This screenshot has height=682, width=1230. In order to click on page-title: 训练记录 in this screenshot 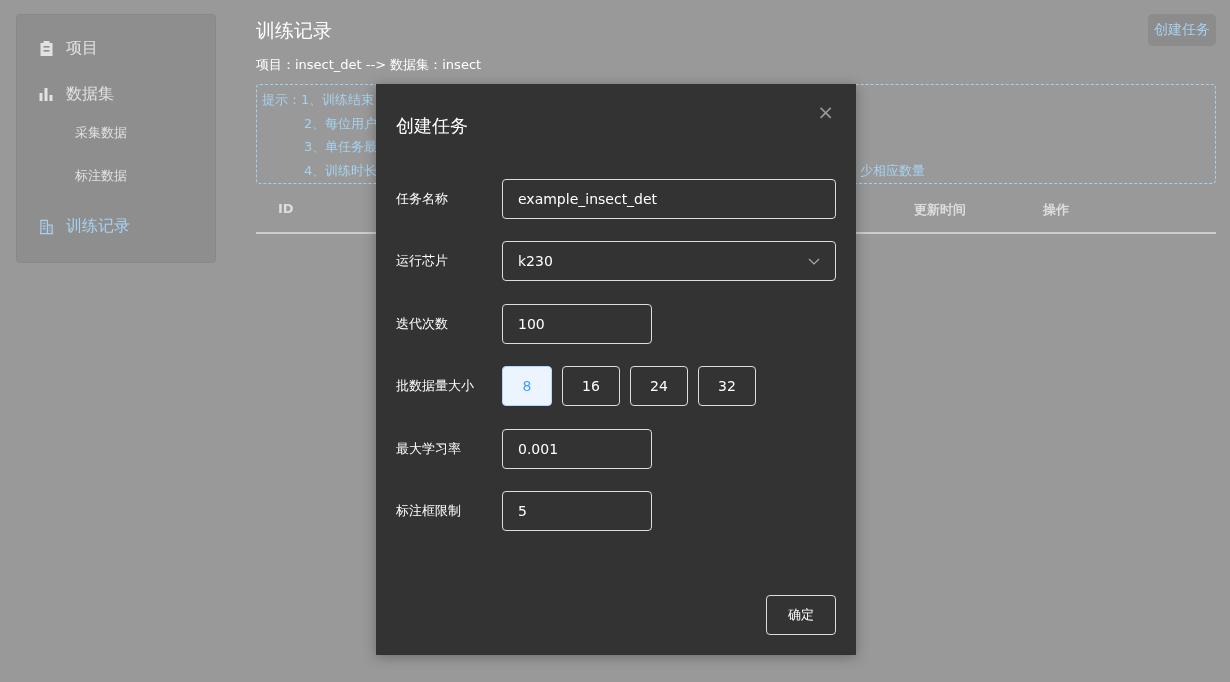, I will do `click(294, 30)`.